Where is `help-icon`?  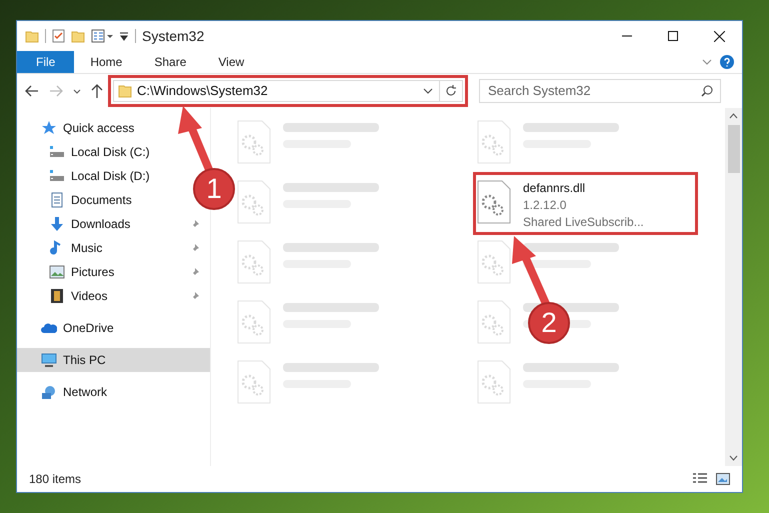 help-icon is located at coordinates (727, 62).